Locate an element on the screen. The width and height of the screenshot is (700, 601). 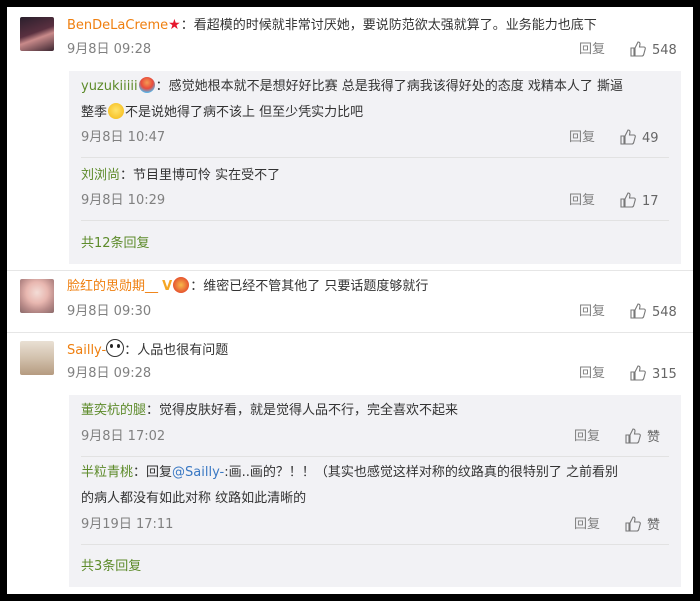
like-button: 17 is located at coordinates (639, 201).